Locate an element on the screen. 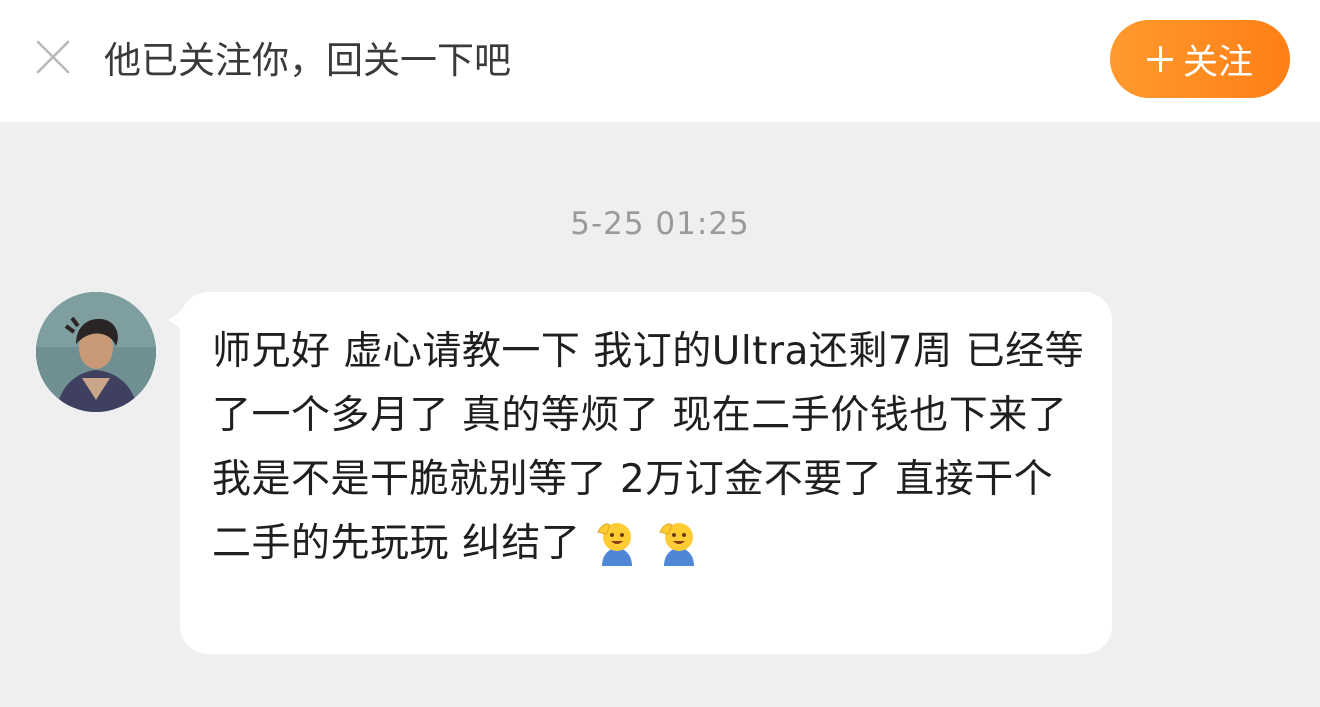 The image size is (1320, 707). plus-icon is located at coordinates (1159, 59).